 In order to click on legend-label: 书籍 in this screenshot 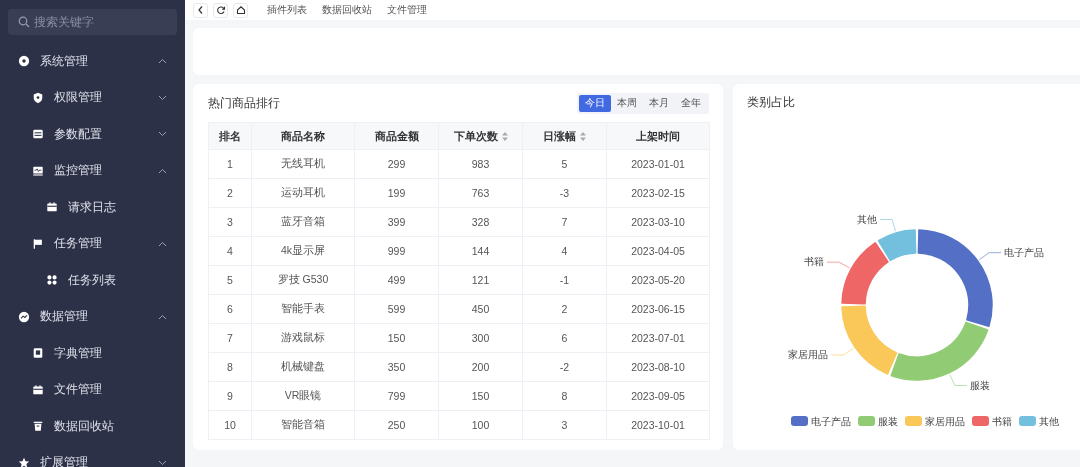, I will do `click(1002, 421)`.